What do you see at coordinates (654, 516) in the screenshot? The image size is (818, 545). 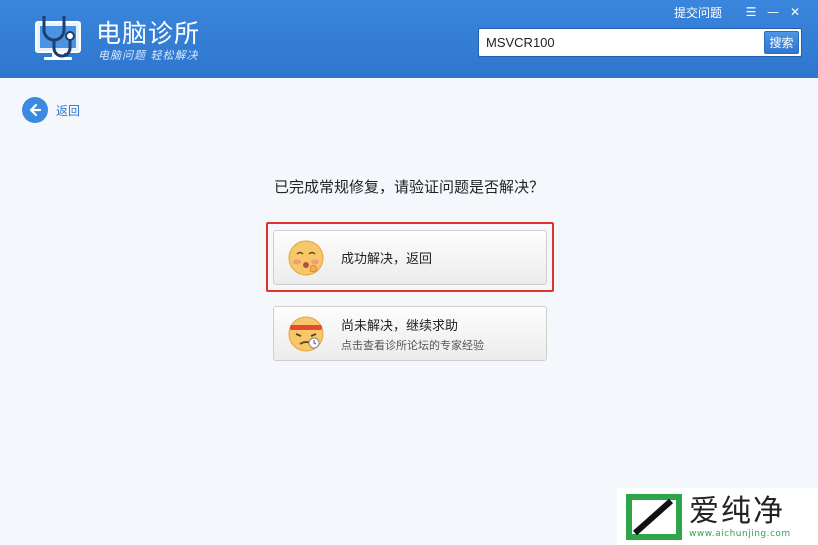 I see `watermark-logo-icon` at bounding box center [654, 516].